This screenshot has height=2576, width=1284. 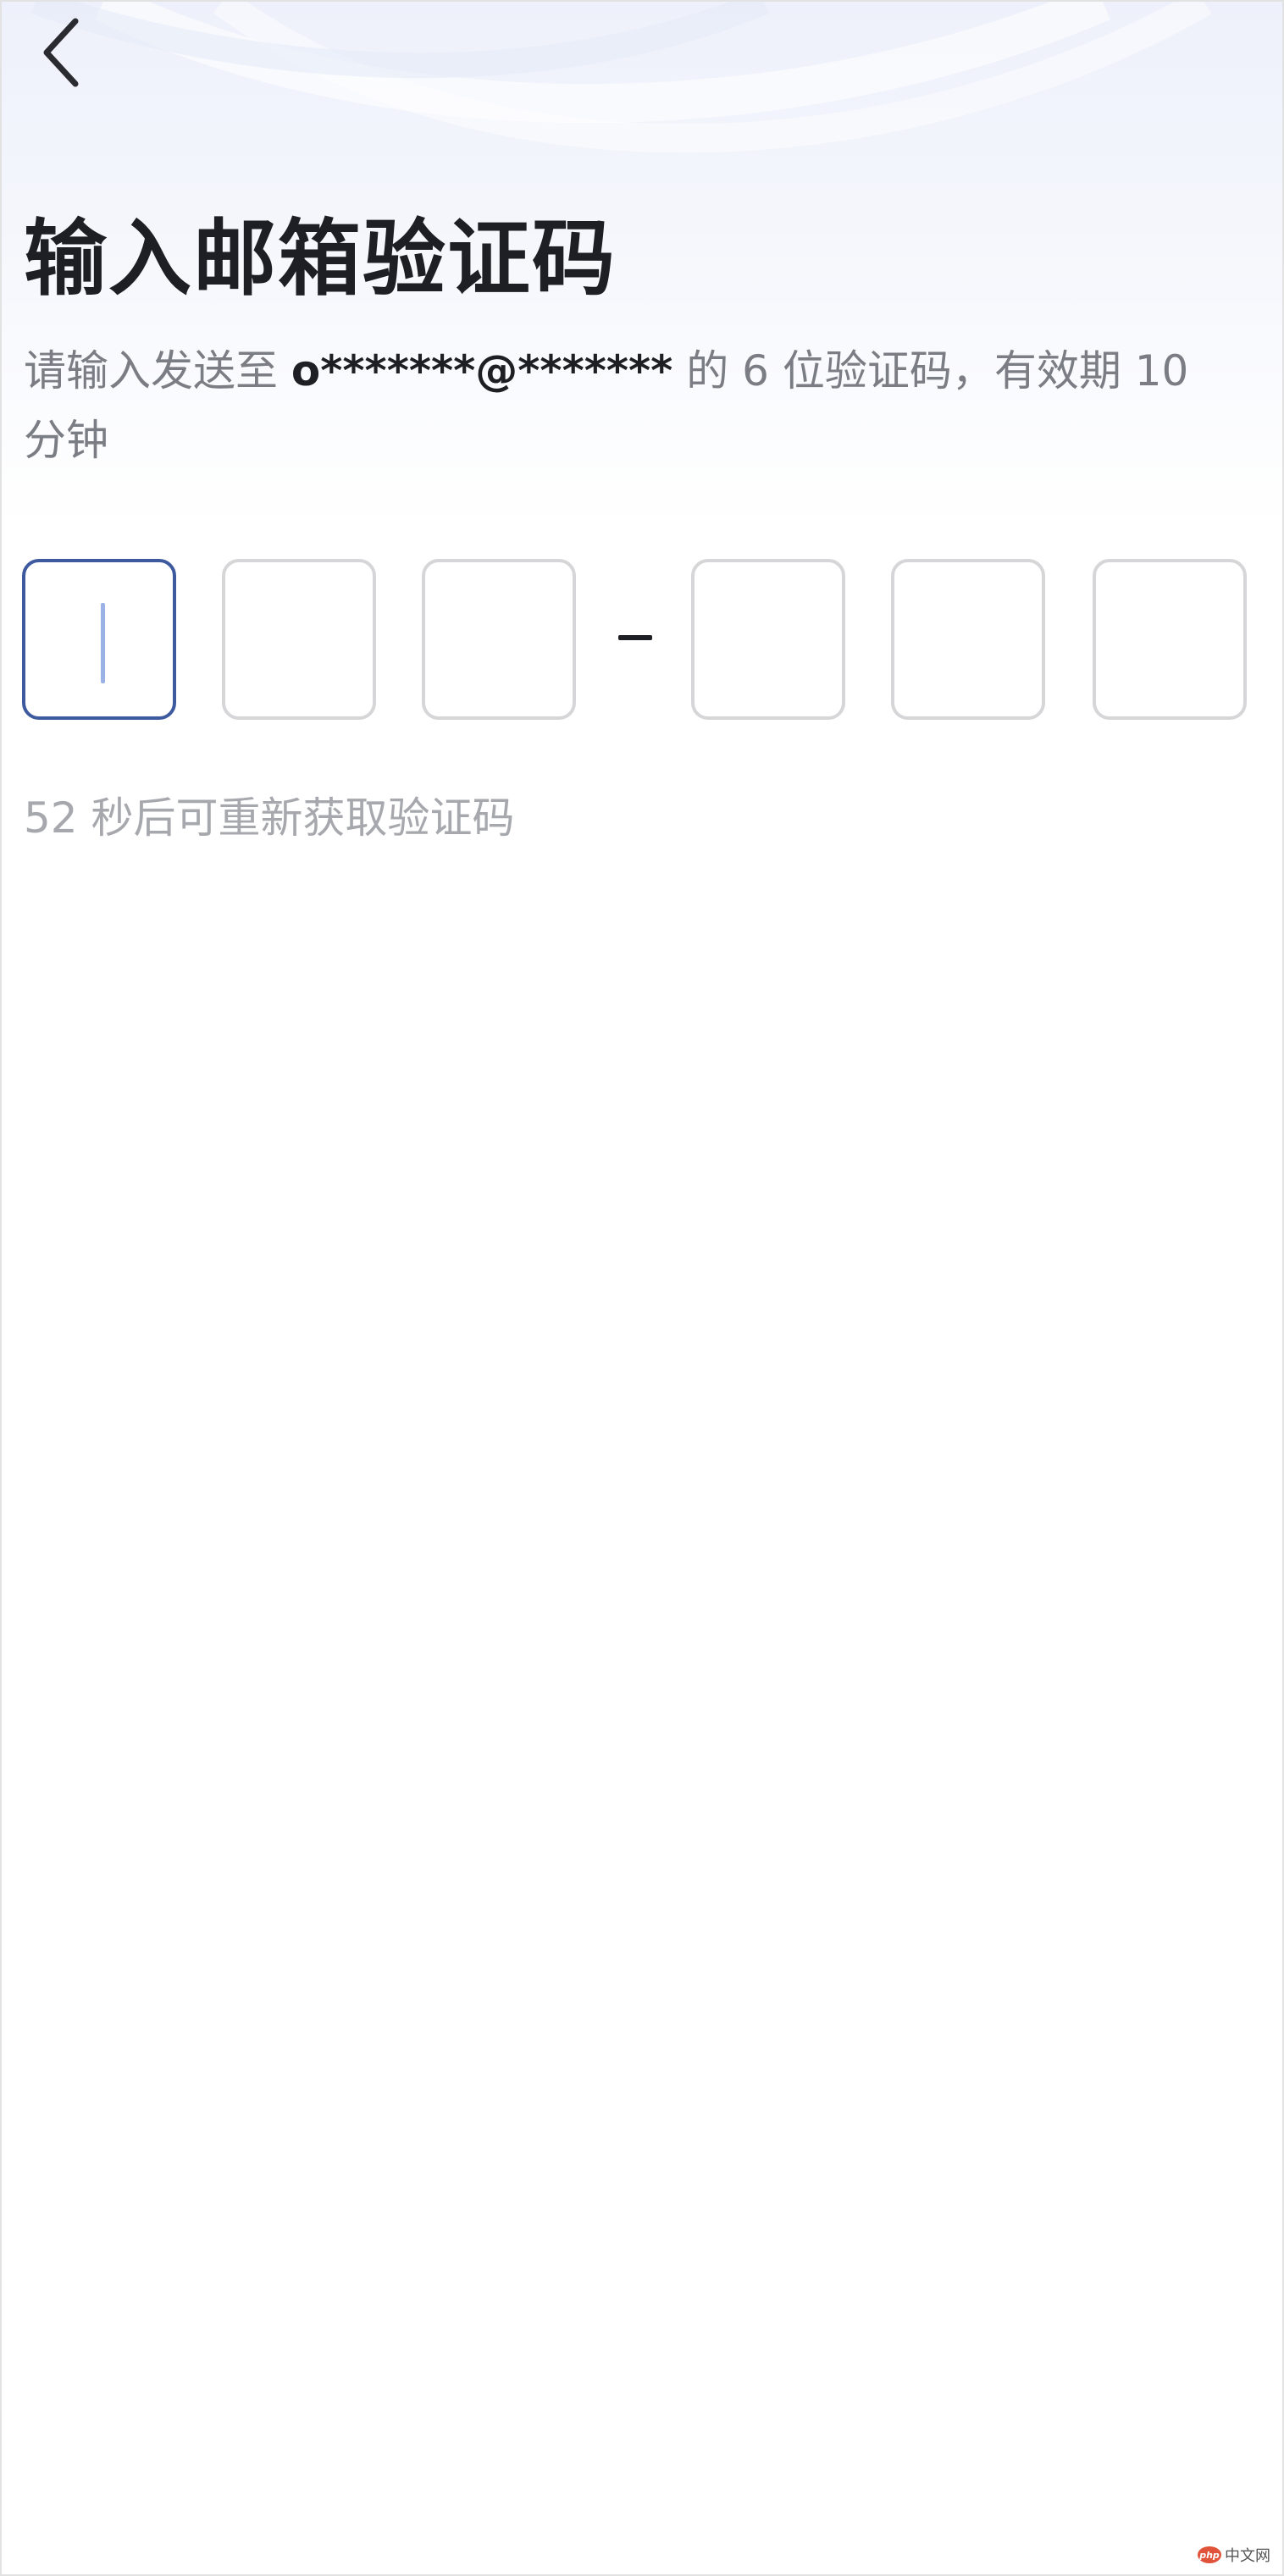 I want to click on chevron-left-icon, so click(x=61, y=52).